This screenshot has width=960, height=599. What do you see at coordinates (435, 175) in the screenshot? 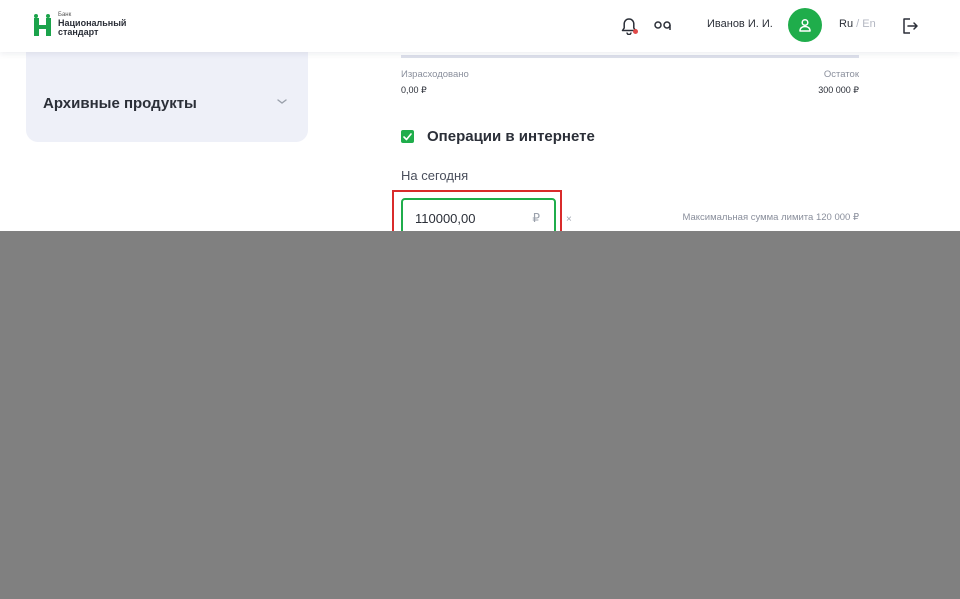
I see `today-label: На сегодня` at bounding box center [435, 175].